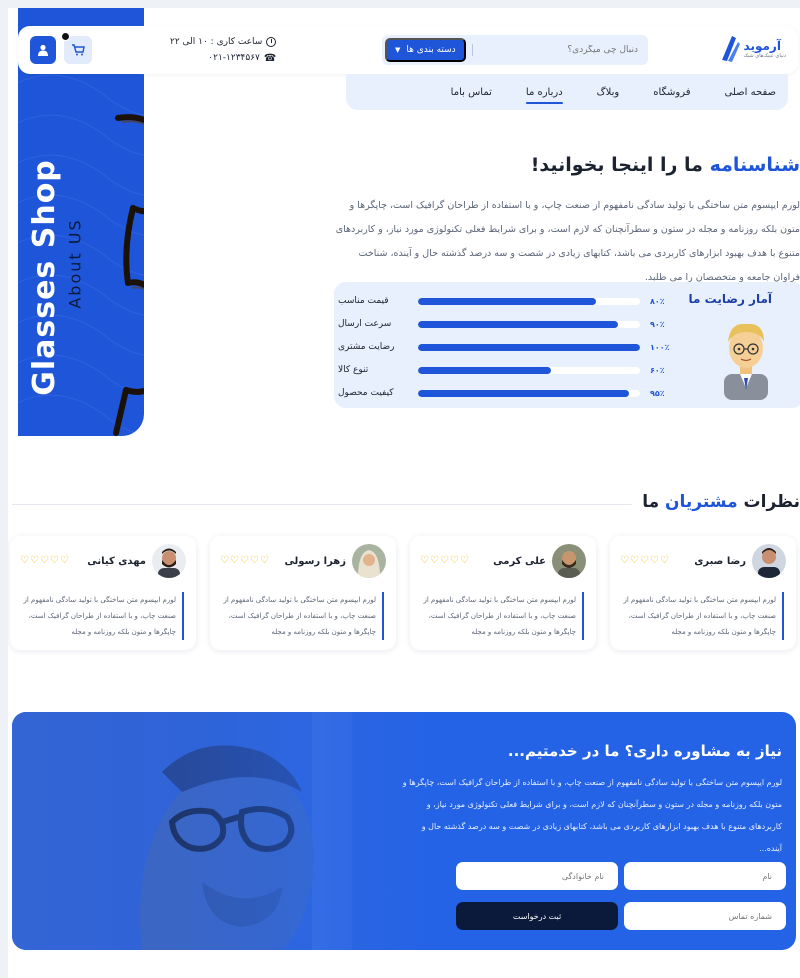 Image resolution: width=800 pixels, height=978 pixels. What do you see at coordinates (270, 58) in the screenshot?
I see `phone-icon: ☎` at bounding box center [270, 58].